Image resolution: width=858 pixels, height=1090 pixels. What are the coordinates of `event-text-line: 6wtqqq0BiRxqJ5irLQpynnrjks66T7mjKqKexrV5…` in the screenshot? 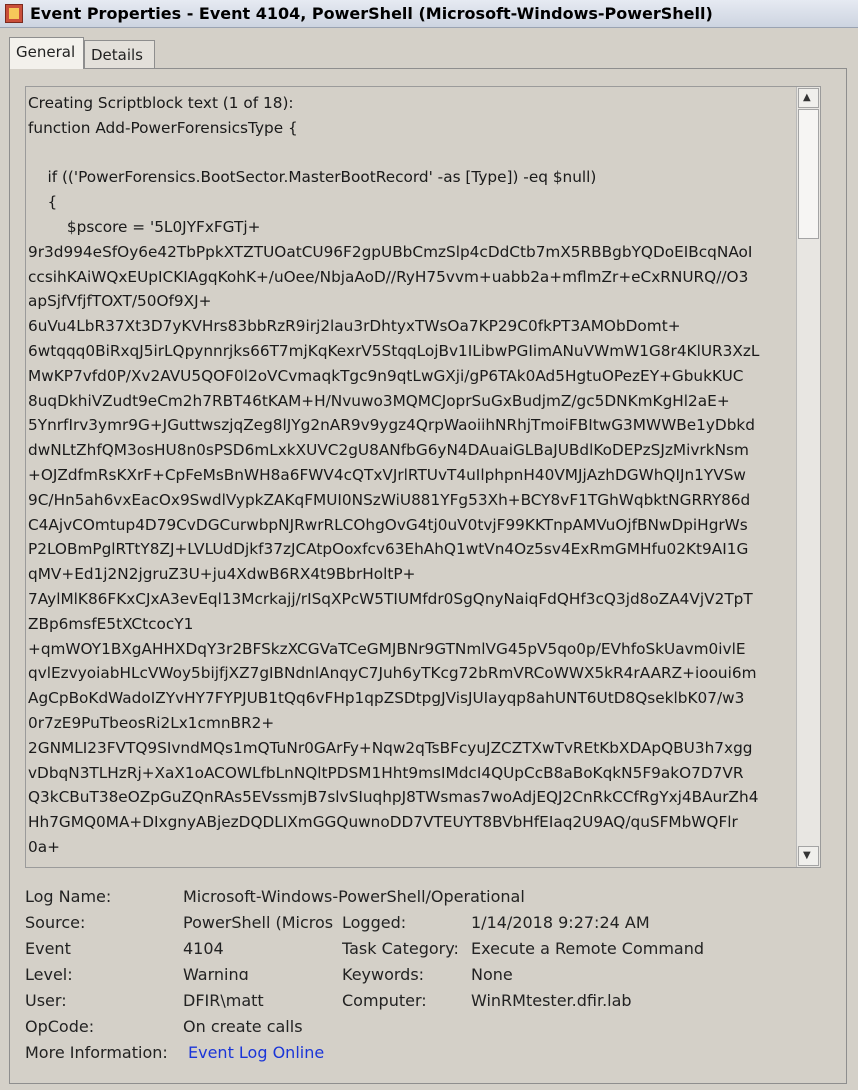 It's located at (394, 350).